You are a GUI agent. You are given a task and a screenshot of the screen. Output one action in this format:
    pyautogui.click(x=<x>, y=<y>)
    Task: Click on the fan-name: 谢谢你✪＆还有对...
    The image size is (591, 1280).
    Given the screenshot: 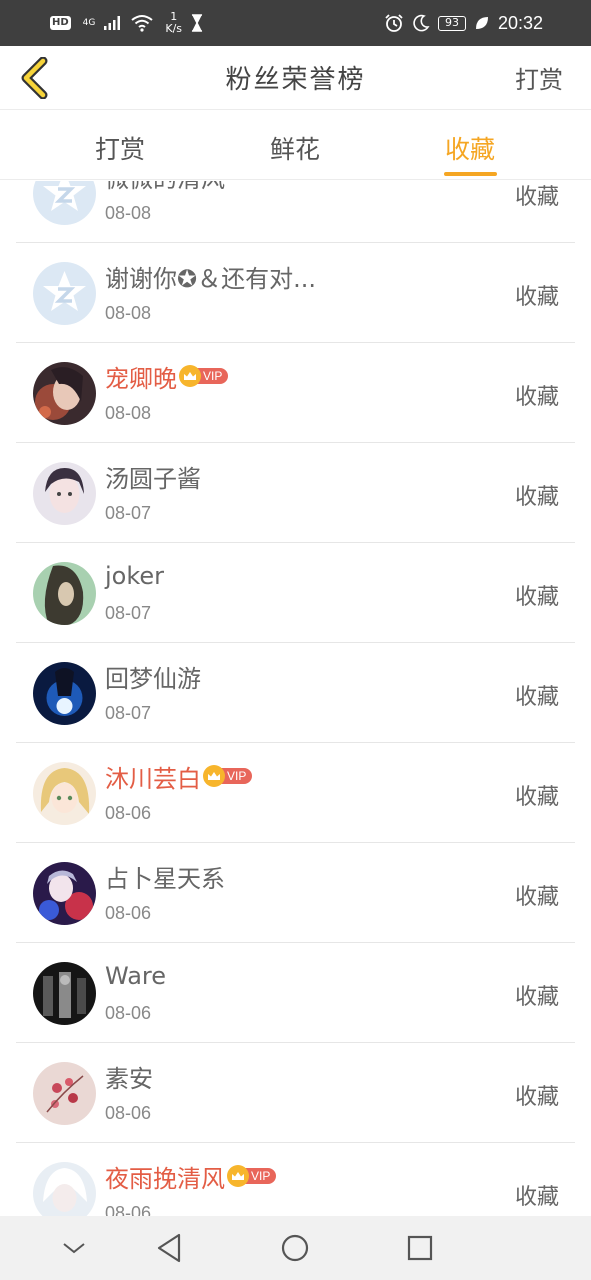 What is the action you would take?
    pyautogui.click(x=210, y=278)
    